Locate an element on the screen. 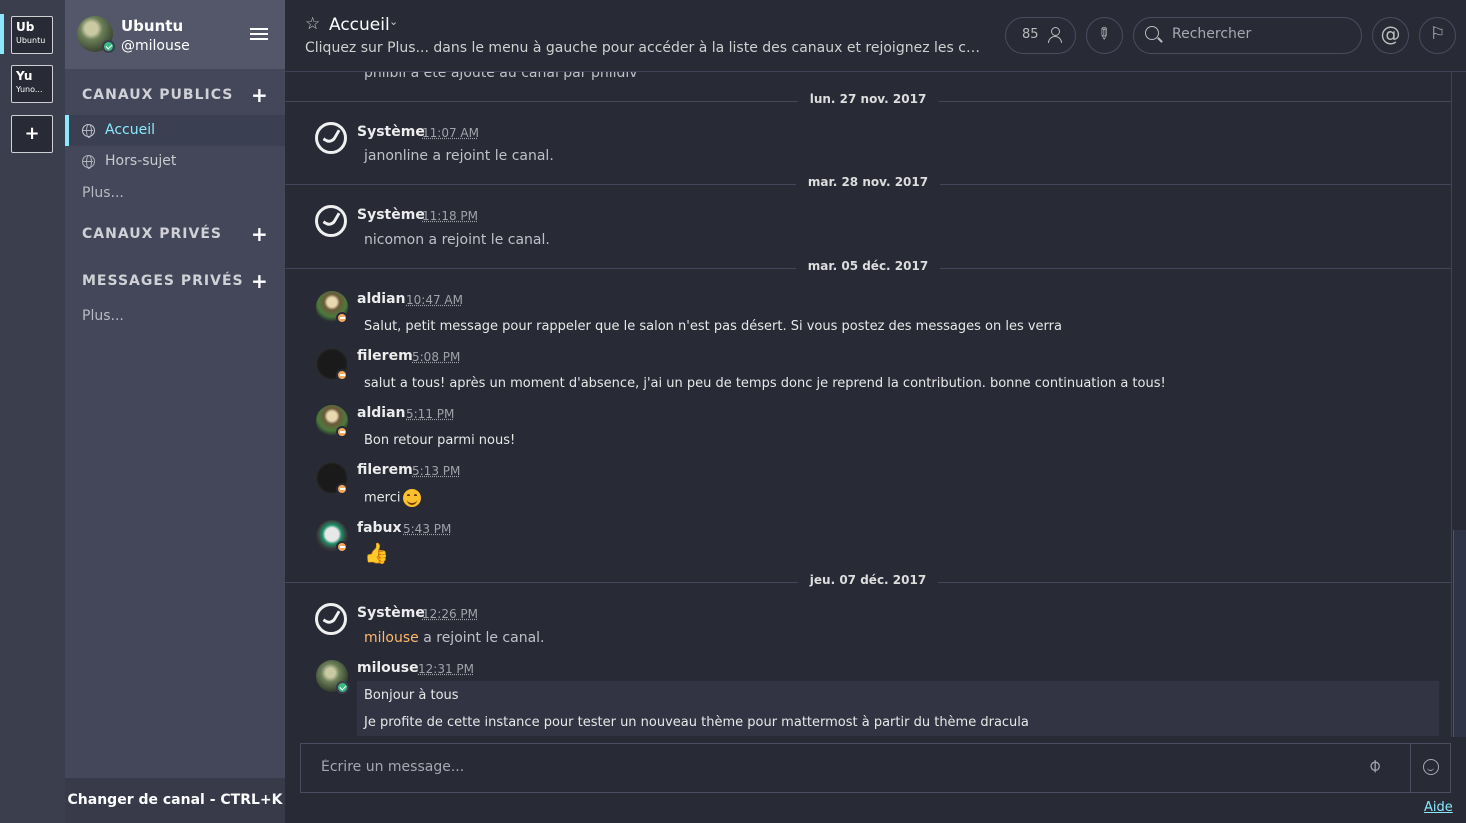 This screenshot has height=823, width=1466. date-separator: lun. 27 nov. 2017 is located at coordinates (868, 99).